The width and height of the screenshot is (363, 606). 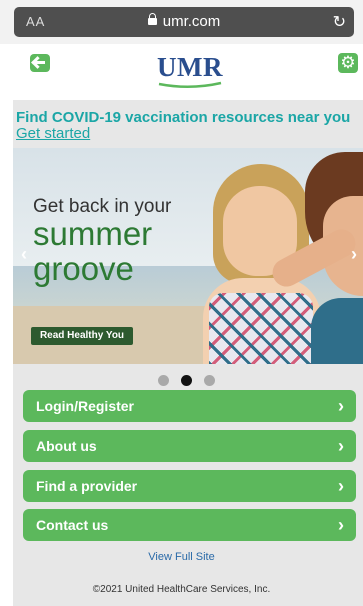 What do you see at coordinates (40, 63) in the screenshot?
I see `back-arrow-icon` at bounding box center [40, 63].